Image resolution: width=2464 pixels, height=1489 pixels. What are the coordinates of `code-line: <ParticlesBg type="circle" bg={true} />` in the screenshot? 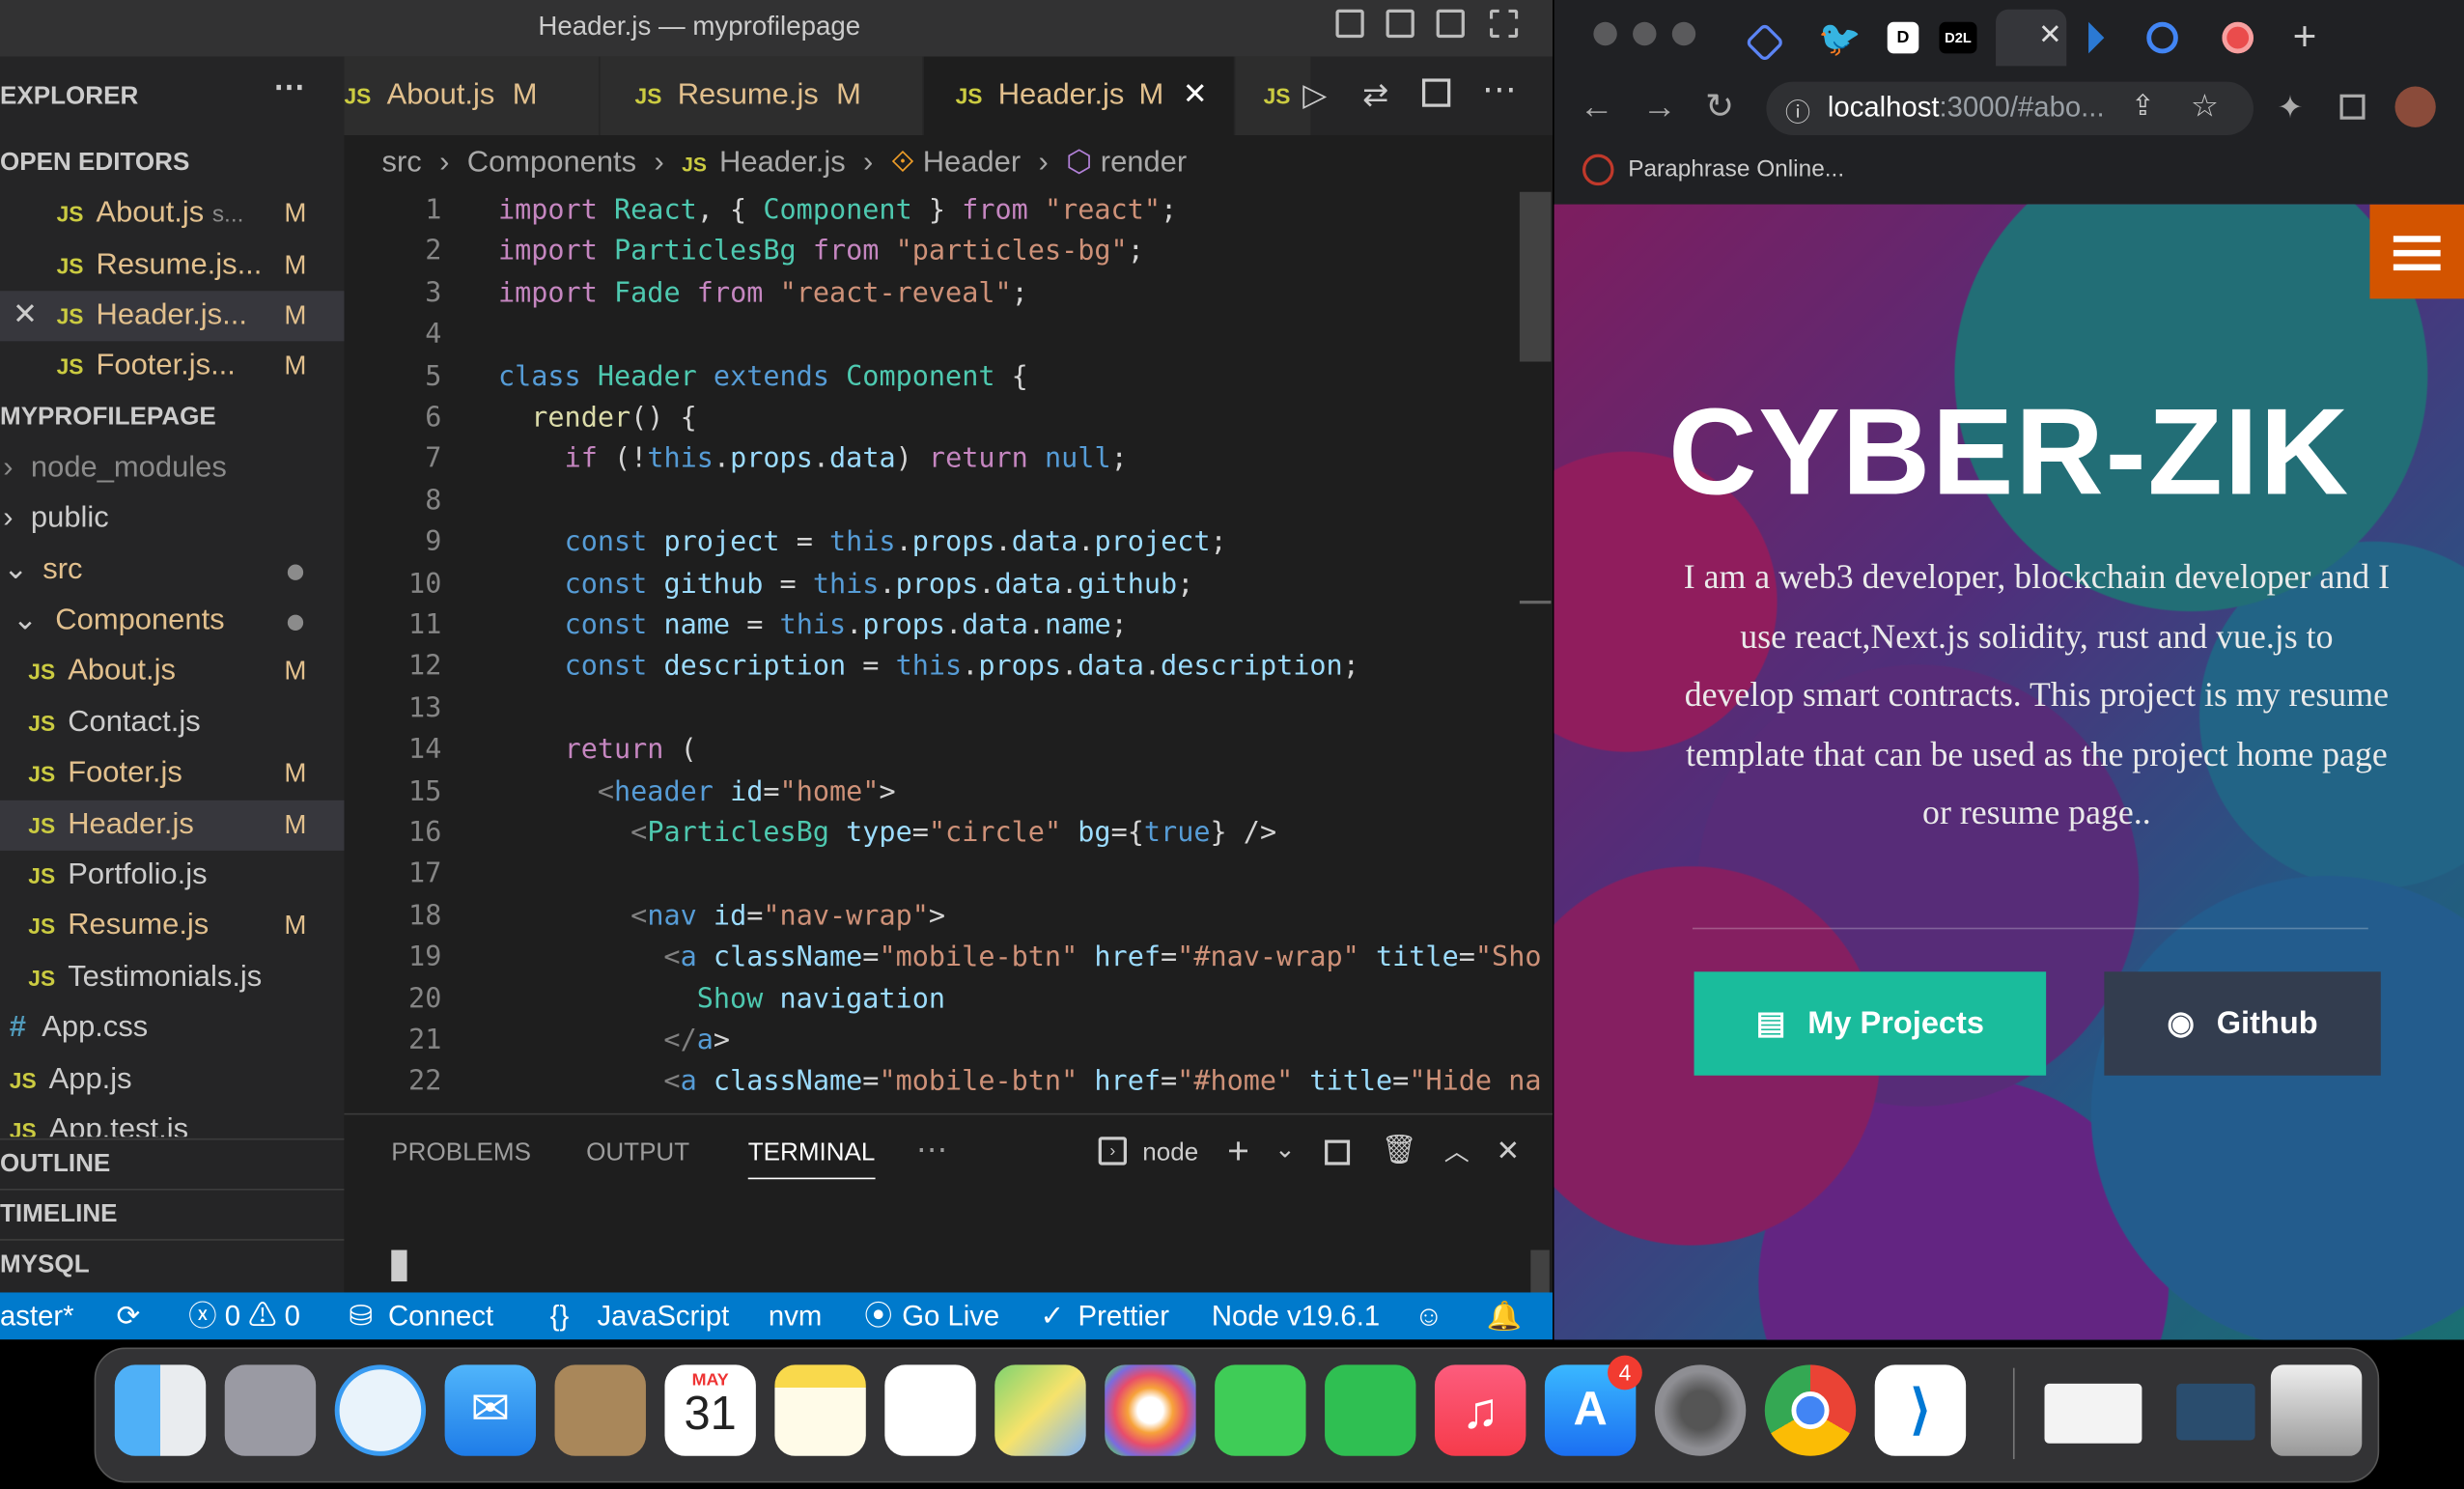 It's located at (887, 834).